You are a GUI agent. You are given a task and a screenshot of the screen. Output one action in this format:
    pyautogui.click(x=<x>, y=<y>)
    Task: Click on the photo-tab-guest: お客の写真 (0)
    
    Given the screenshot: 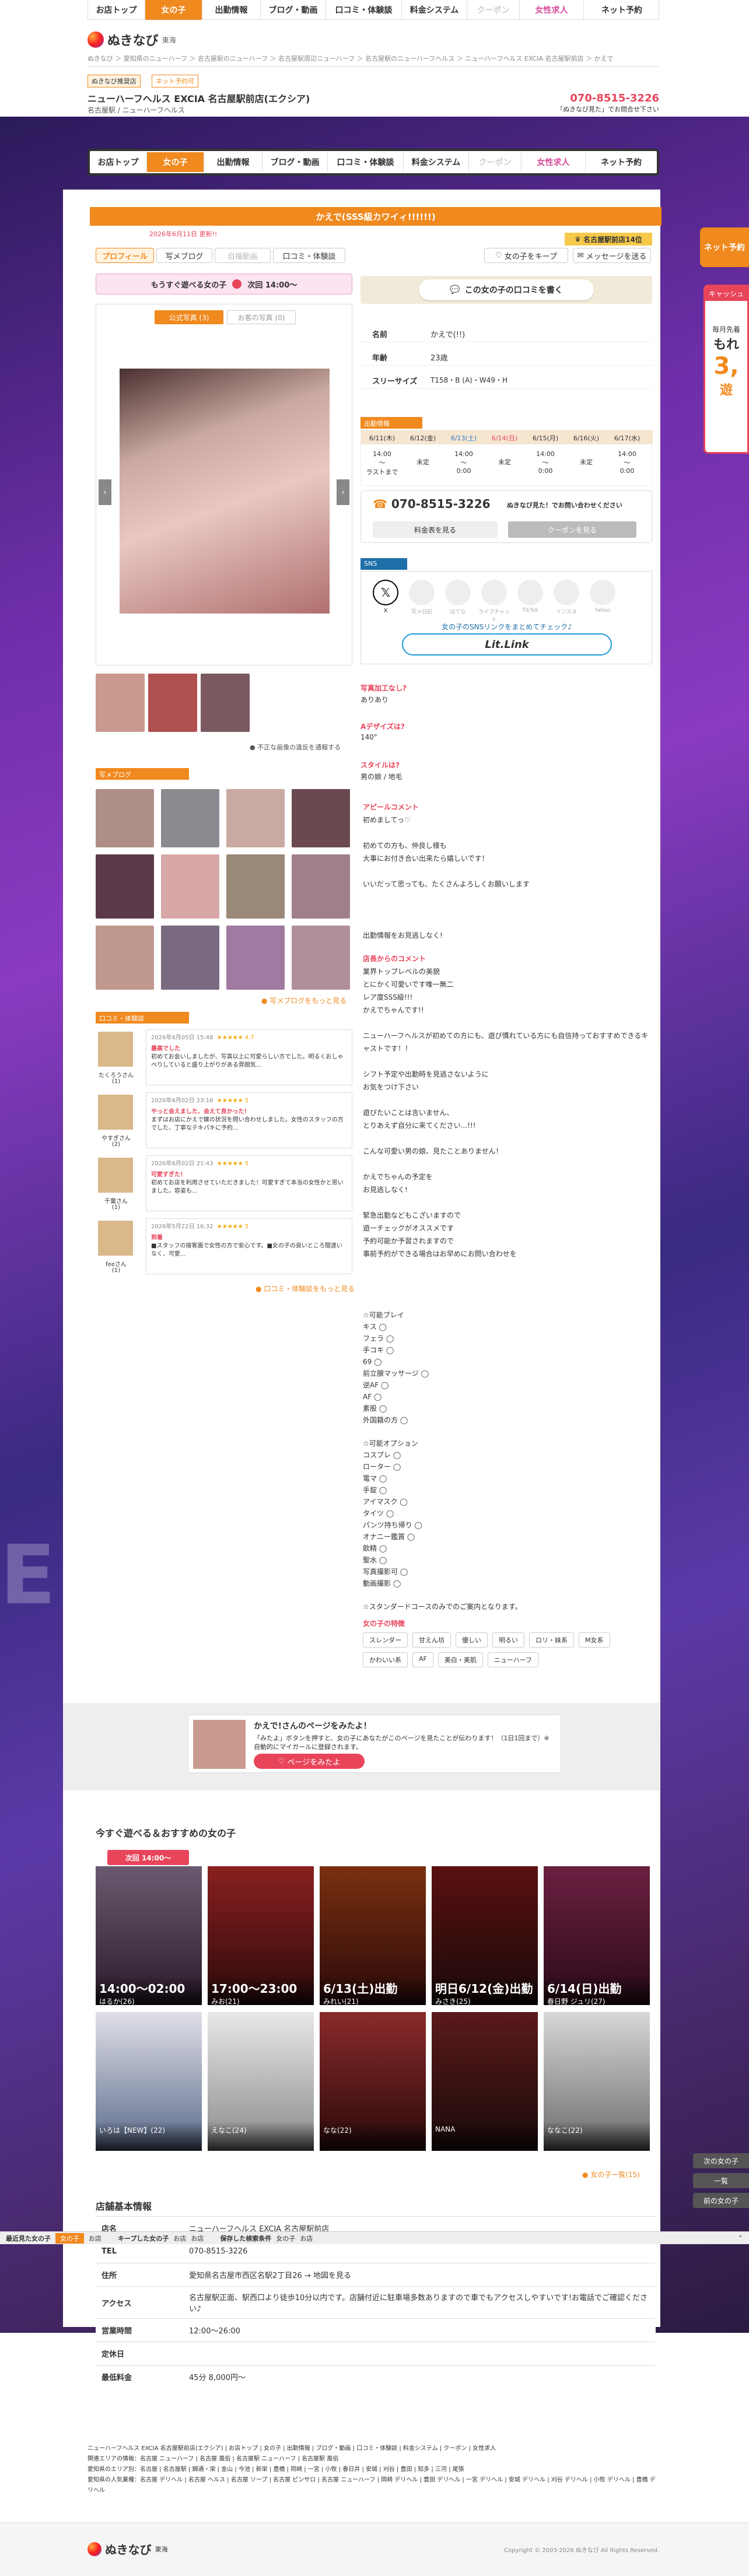 What is the action you would take?
    pyautogui.click(x=261, y=317)
    